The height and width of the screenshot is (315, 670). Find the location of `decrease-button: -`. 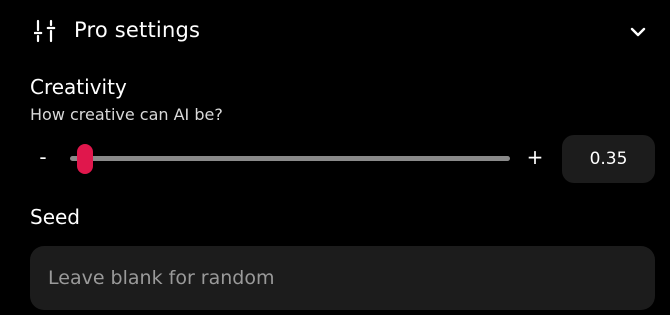

decrease-button: - is located at coordinates (43, 157).